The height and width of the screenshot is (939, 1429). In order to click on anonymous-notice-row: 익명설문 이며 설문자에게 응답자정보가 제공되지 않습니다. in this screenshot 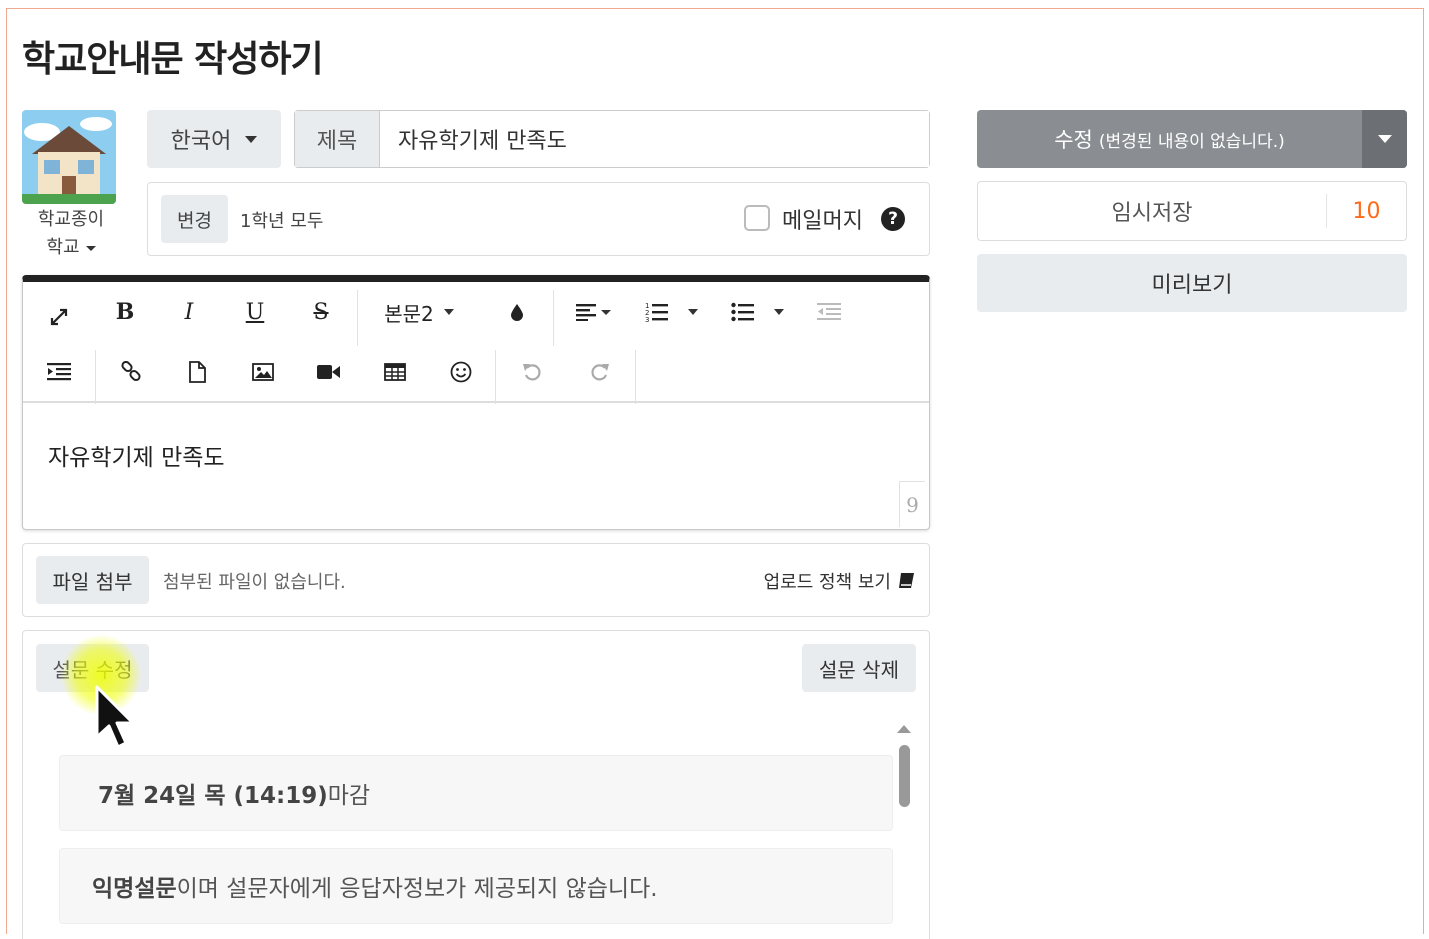, I will do `click(476, 886)`.